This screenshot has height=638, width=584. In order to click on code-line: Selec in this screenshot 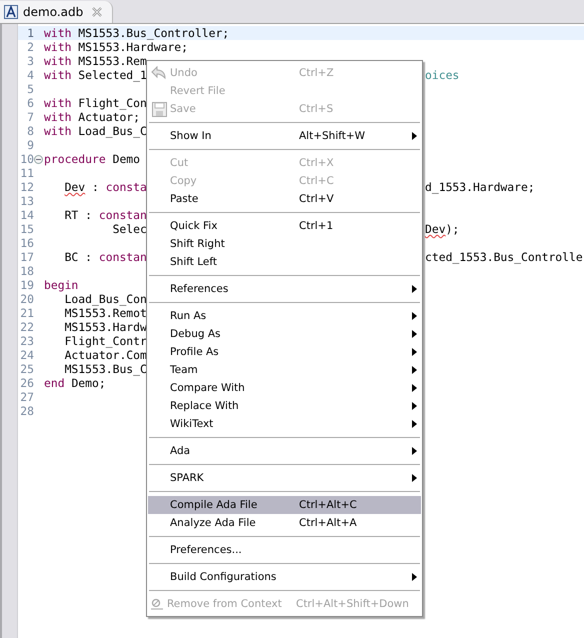, I will do `click(129, 229)`.